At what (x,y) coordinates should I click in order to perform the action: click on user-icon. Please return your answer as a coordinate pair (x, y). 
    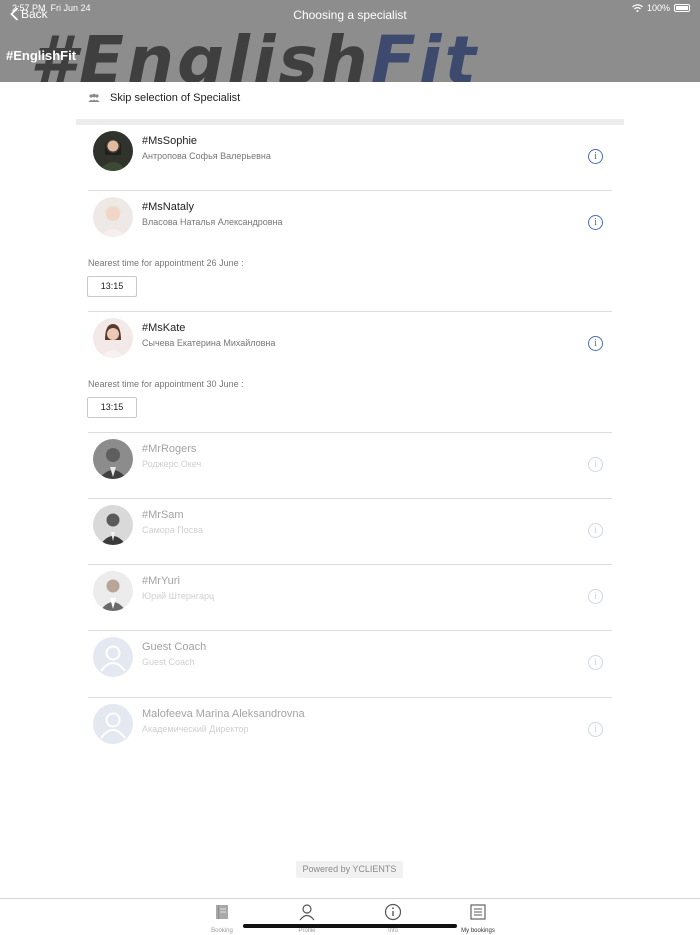
    Looking at the image, I should click on (307, 912).